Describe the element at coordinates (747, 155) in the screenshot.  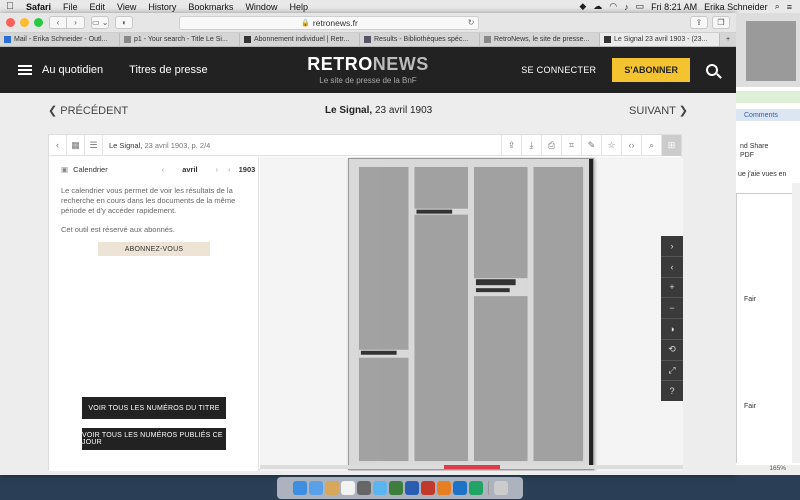
I see `pdf-label: PDF` at that location.